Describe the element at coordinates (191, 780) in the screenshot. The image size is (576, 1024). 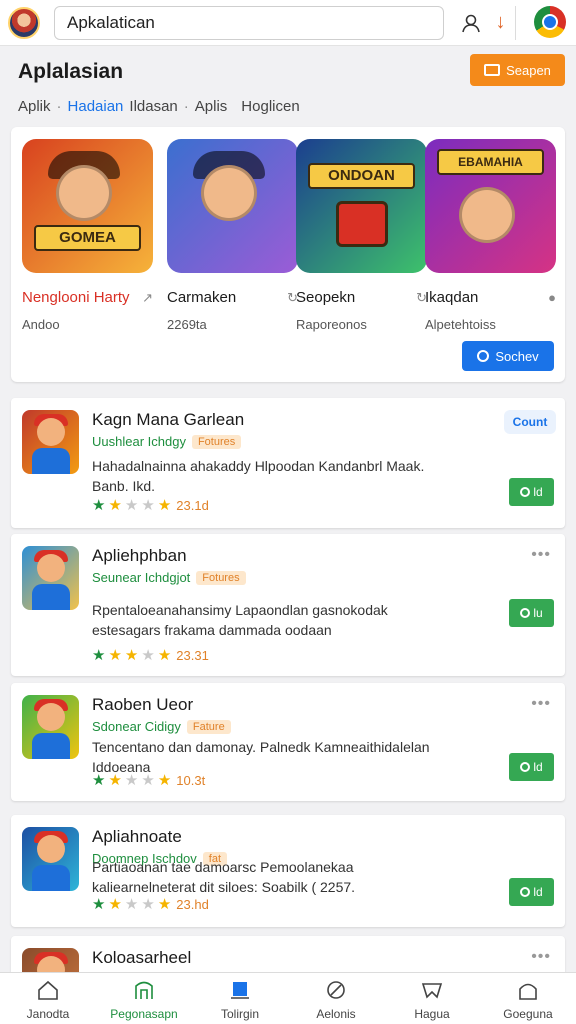
I see `rating-value: 10.3t` at that location.